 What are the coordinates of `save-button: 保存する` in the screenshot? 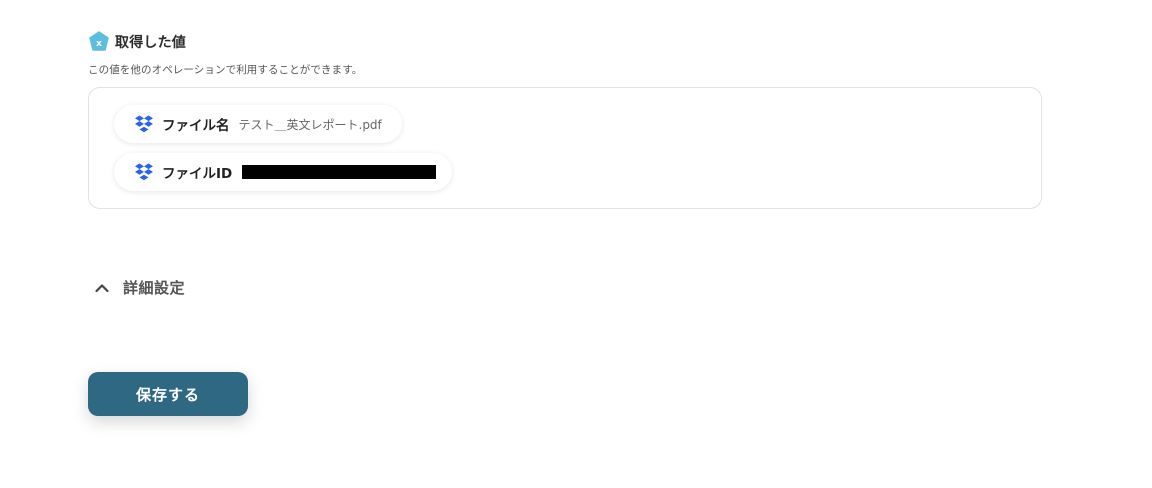 It's located at (168, 394).